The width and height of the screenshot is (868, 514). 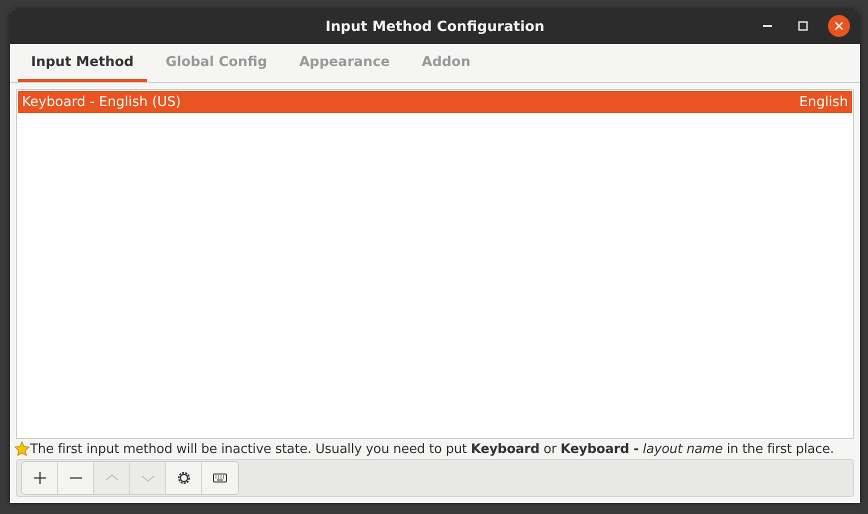 I want to click on plus-icon, so click(x=39, y=478).